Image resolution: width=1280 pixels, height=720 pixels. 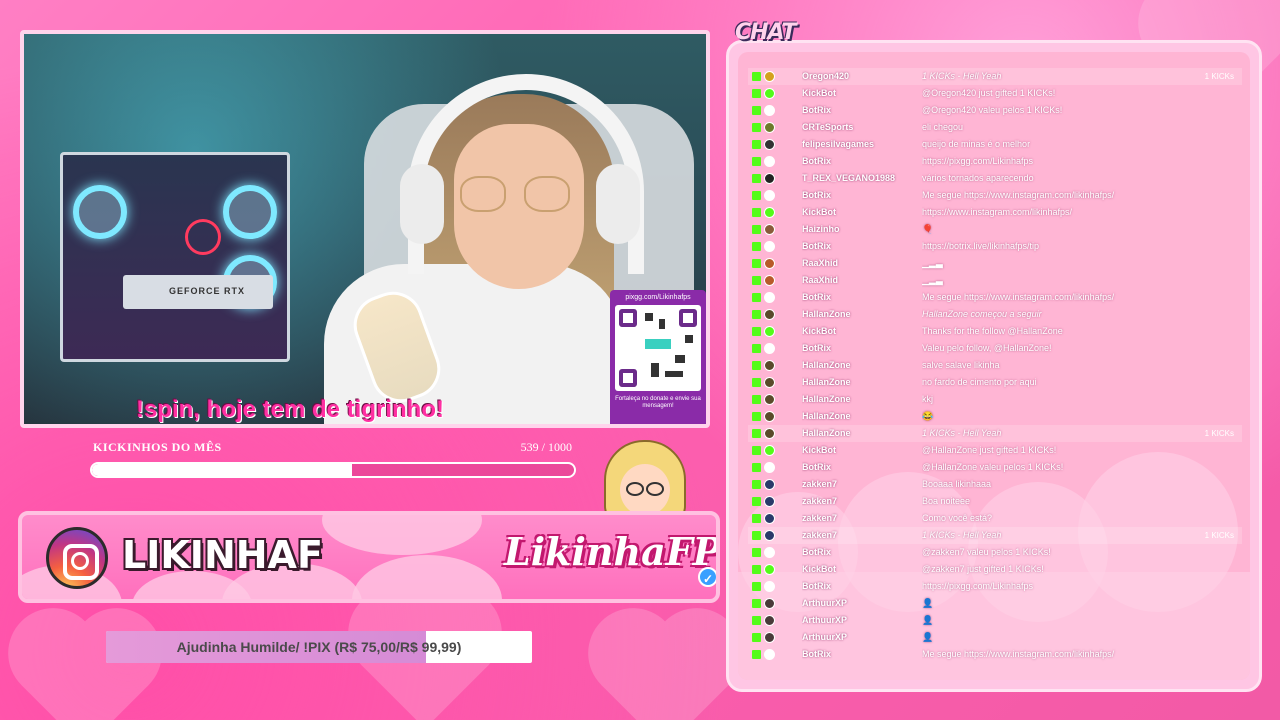 What do you see at coordinates (546, 447) in the screenshot?
I see `goal-count: 539 / 1000` at bounding box center [546, 447].